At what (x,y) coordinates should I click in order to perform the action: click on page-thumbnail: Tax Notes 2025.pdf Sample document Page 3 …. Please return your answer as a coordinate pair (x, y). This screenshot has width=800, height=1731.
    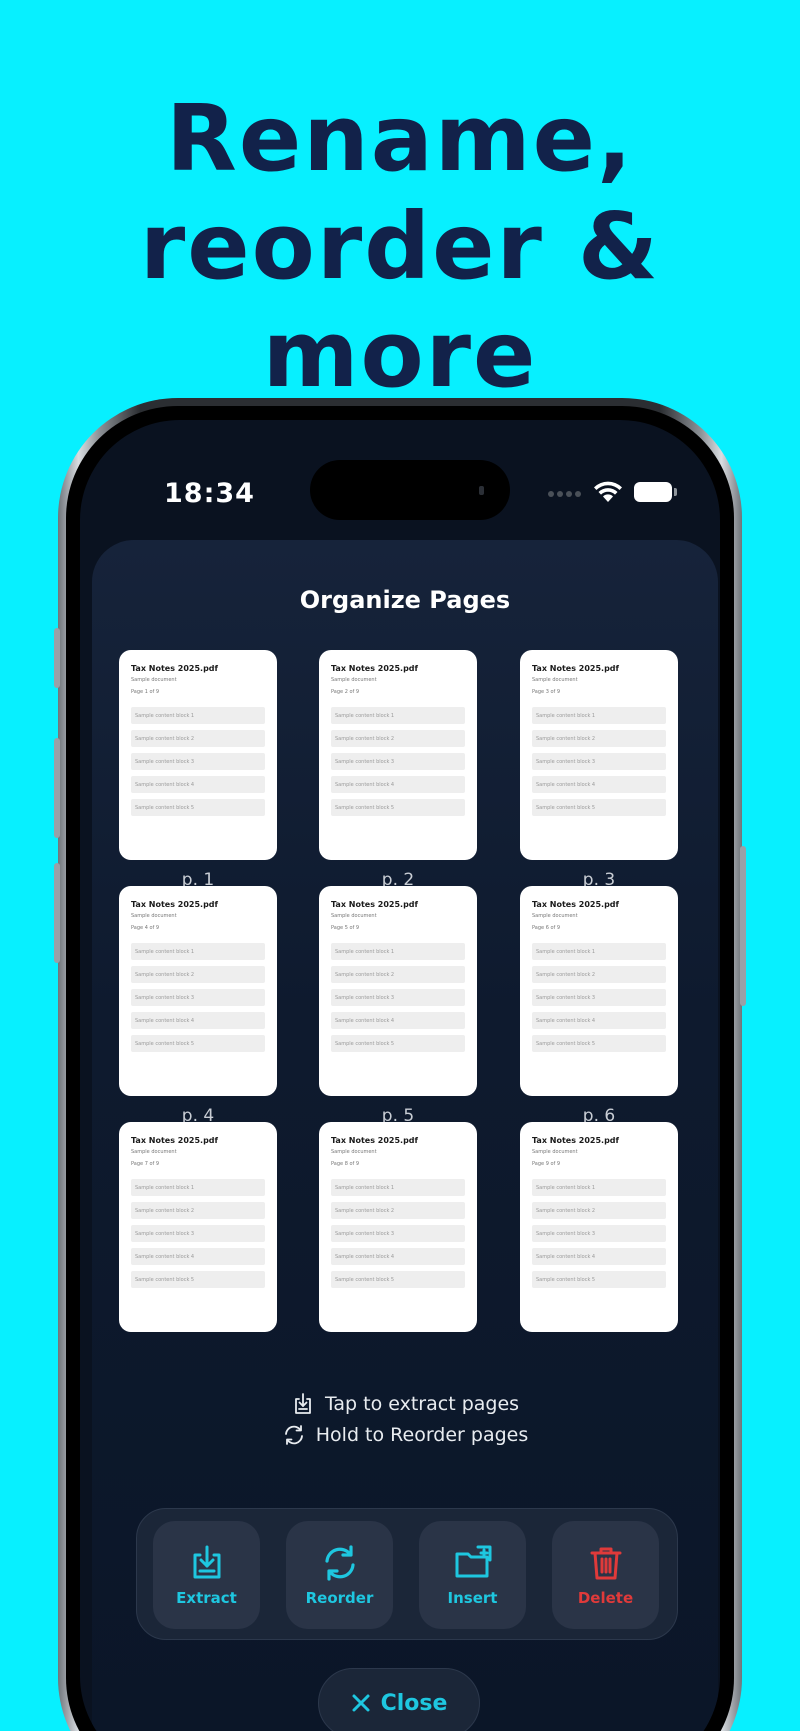
    Looking at the image, I should click on (599, 755).